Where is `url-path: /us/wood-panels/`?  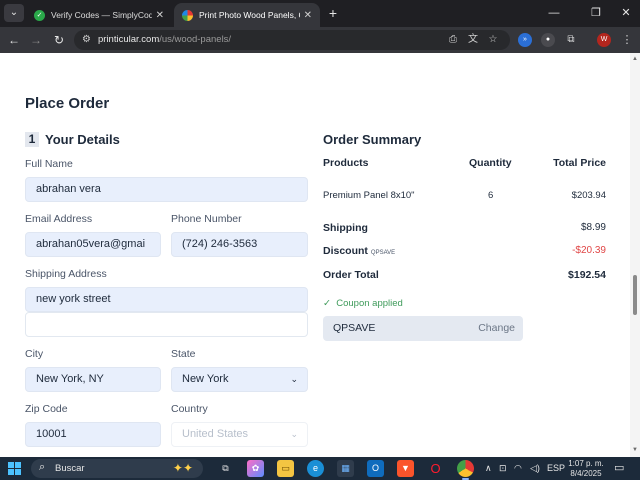 url-path: /us/wood-panels/ is located at coordinates (195, 39).